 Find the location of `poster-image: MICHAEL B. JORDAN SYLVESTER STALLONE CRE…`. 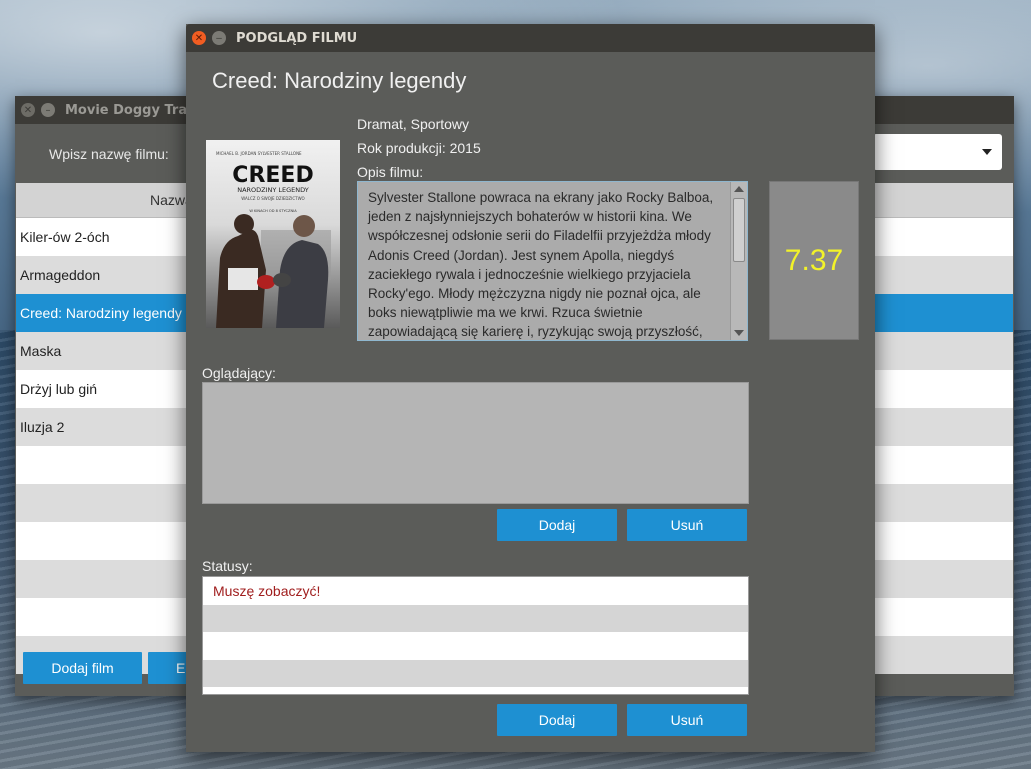

poster-image: MICHAEL B. JORDAN SYLVESTER STALLONE CRE… is located at coordinates (273, 234).